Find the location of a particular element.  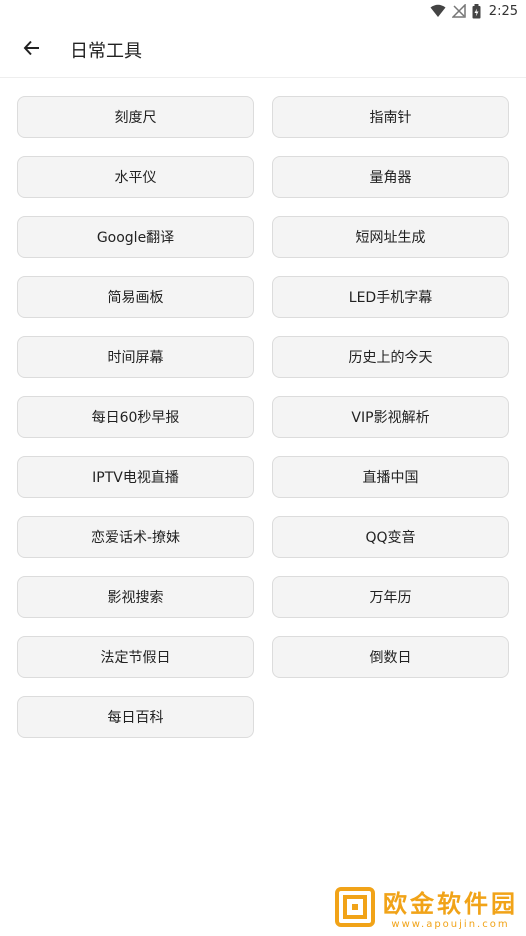

tool-button: 短网址生成 is located at coordinates (390, 237).